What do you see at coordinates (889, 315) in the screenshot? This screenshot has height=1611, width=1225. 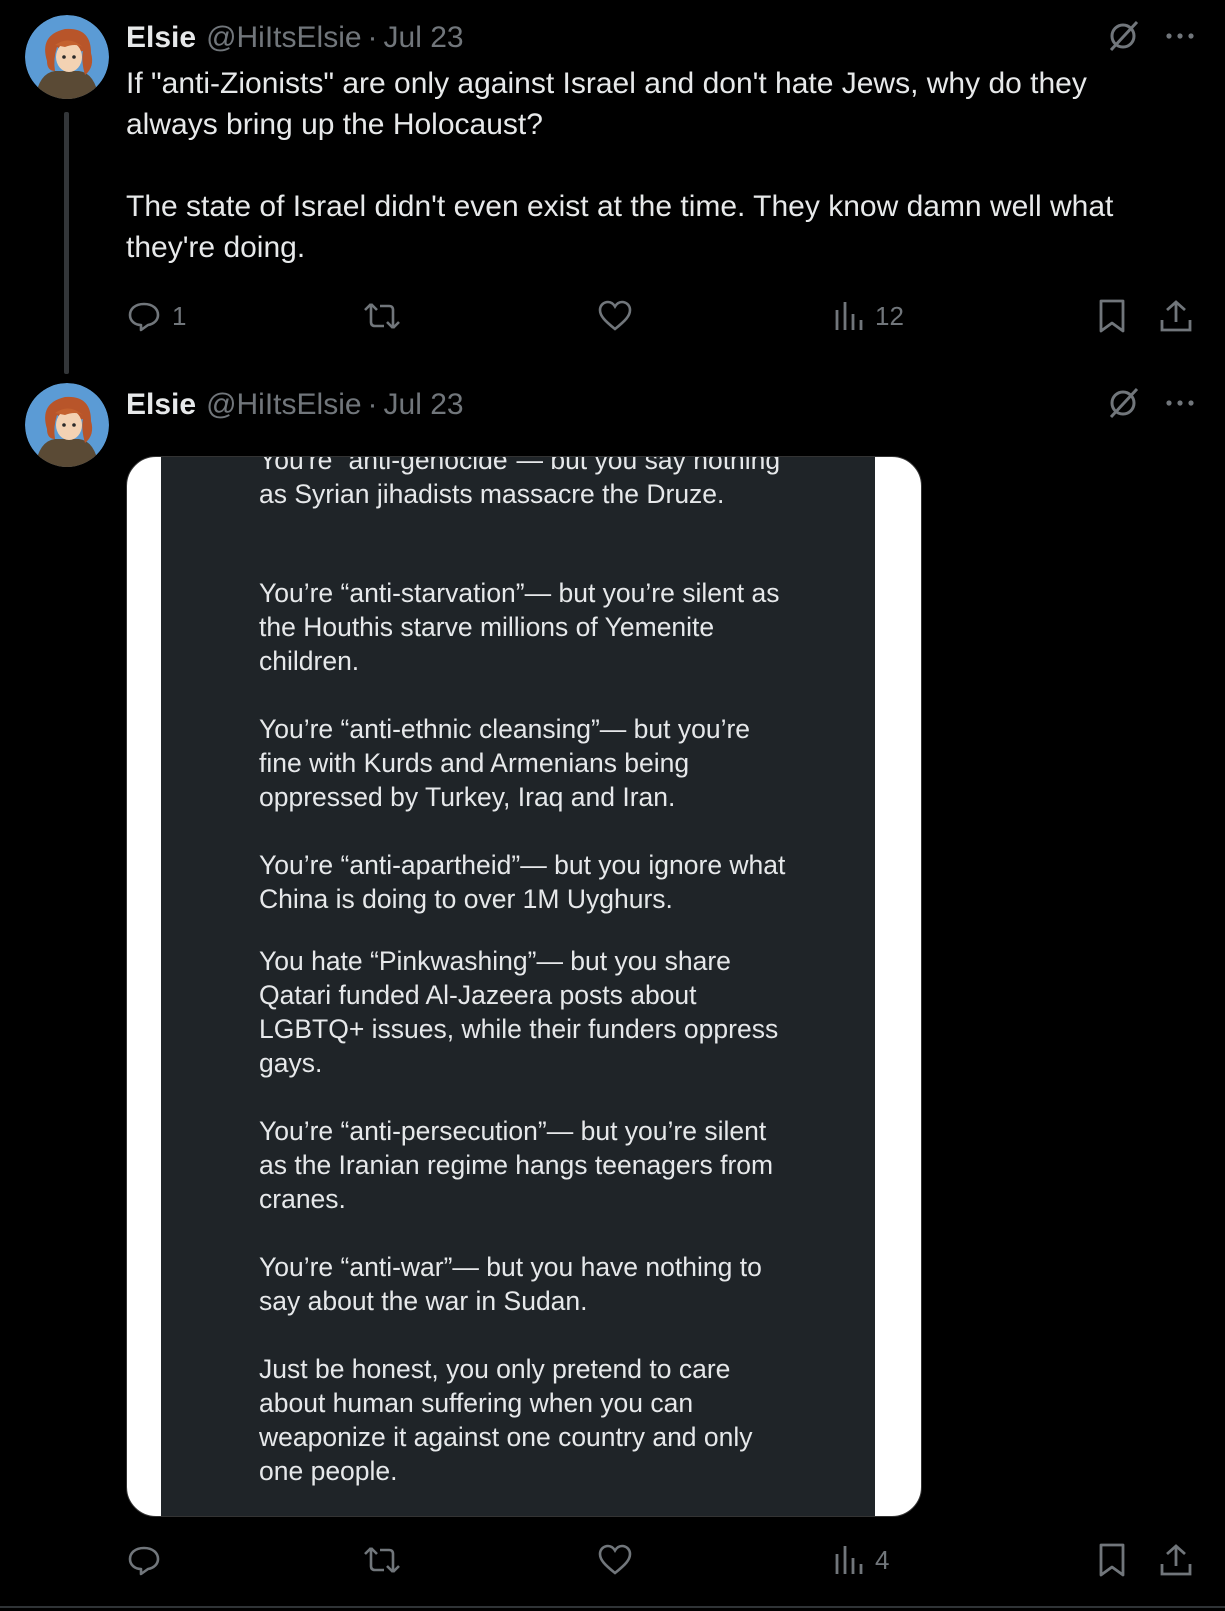 I see `views-count: 12` at bounding box center [889, 315].